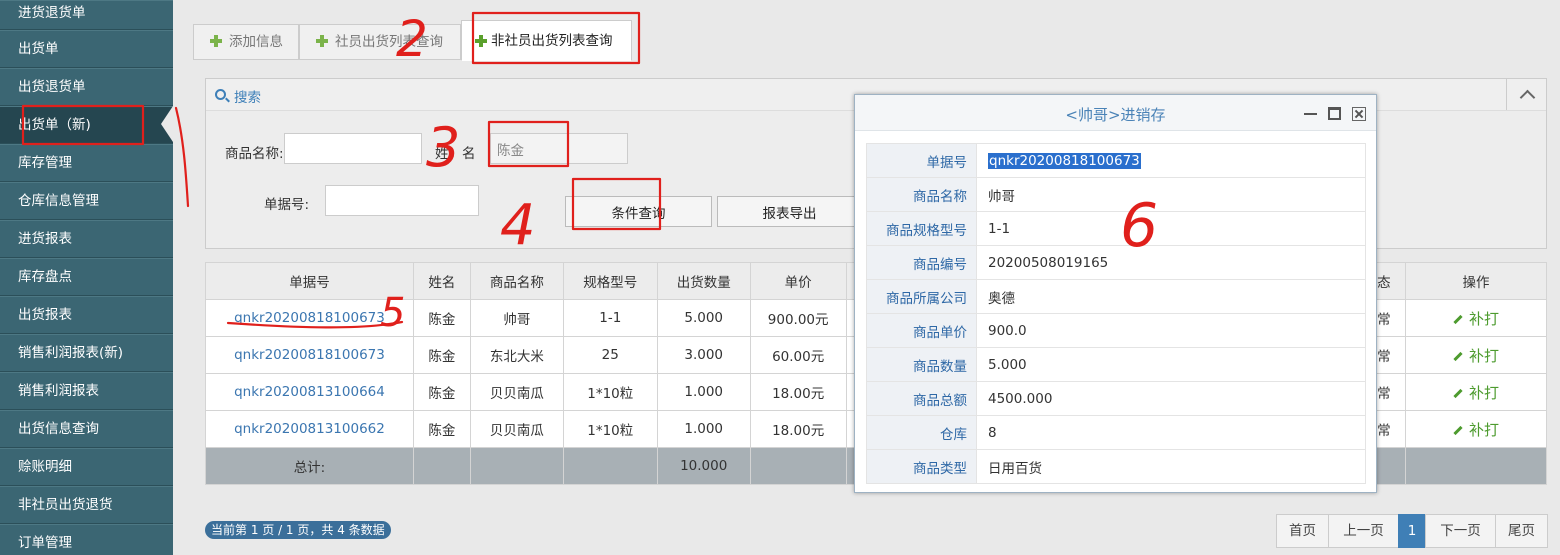 The height and width of the screenshot is (555, 1560). I want to click on detail-row: 仓库 8, so click(1116, 432).